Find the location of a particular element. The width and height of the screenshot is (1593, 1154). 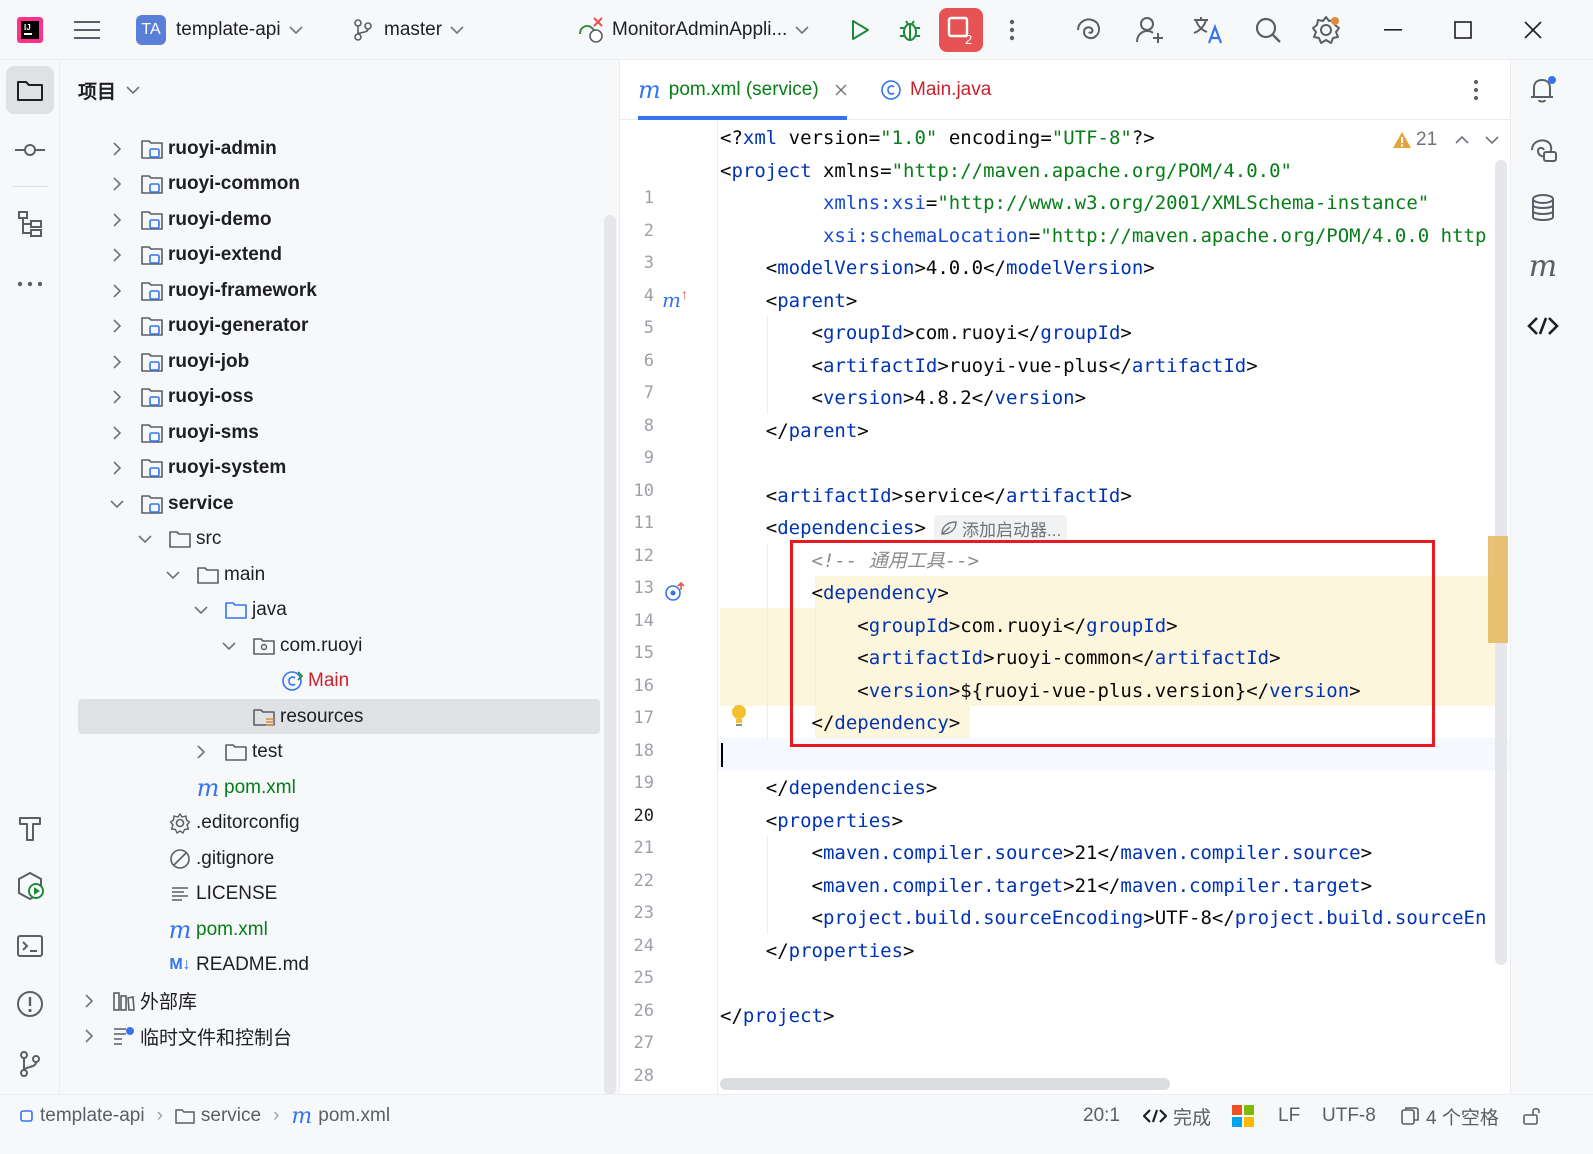

maximize-icon is located at coordinates (1463, 30).